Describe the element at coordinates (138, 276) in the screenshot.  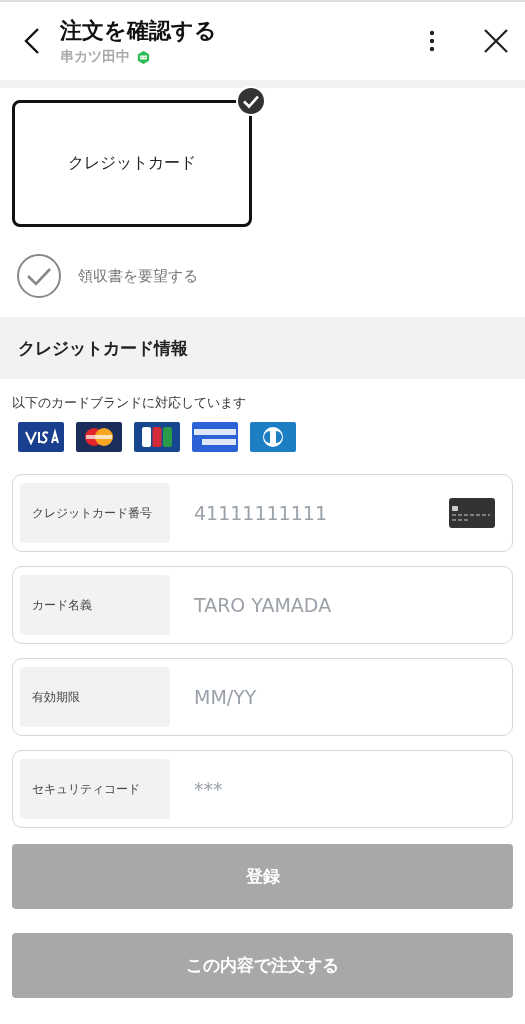
I see `receipt-label: 領収書を要望する` at that location.